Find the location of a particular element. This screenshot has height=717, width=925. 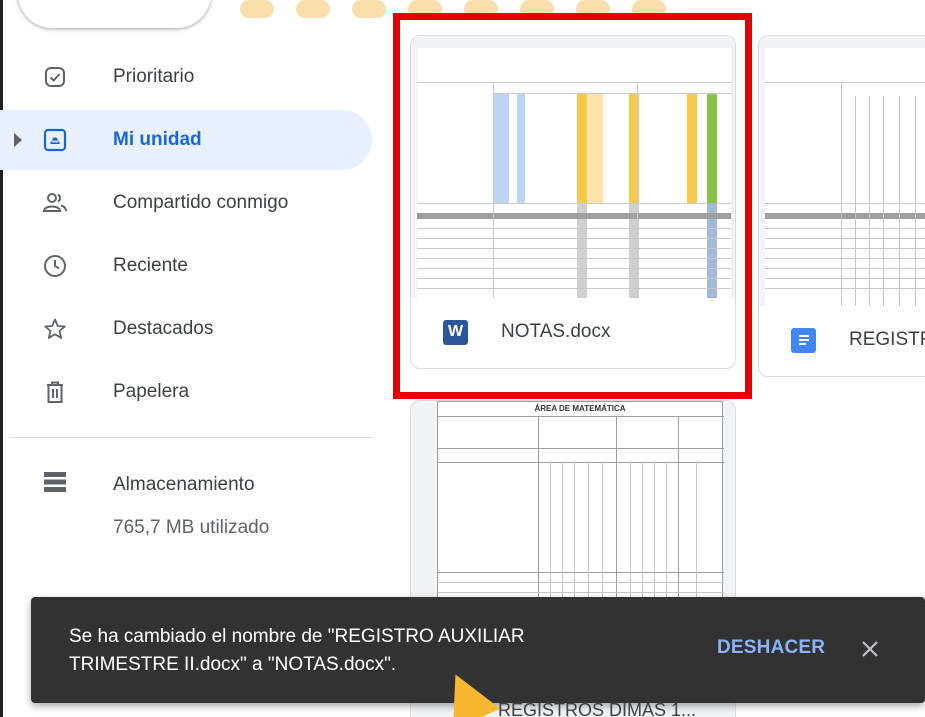

file-card-registro: REGISTR is located at coordinates (841, 206).